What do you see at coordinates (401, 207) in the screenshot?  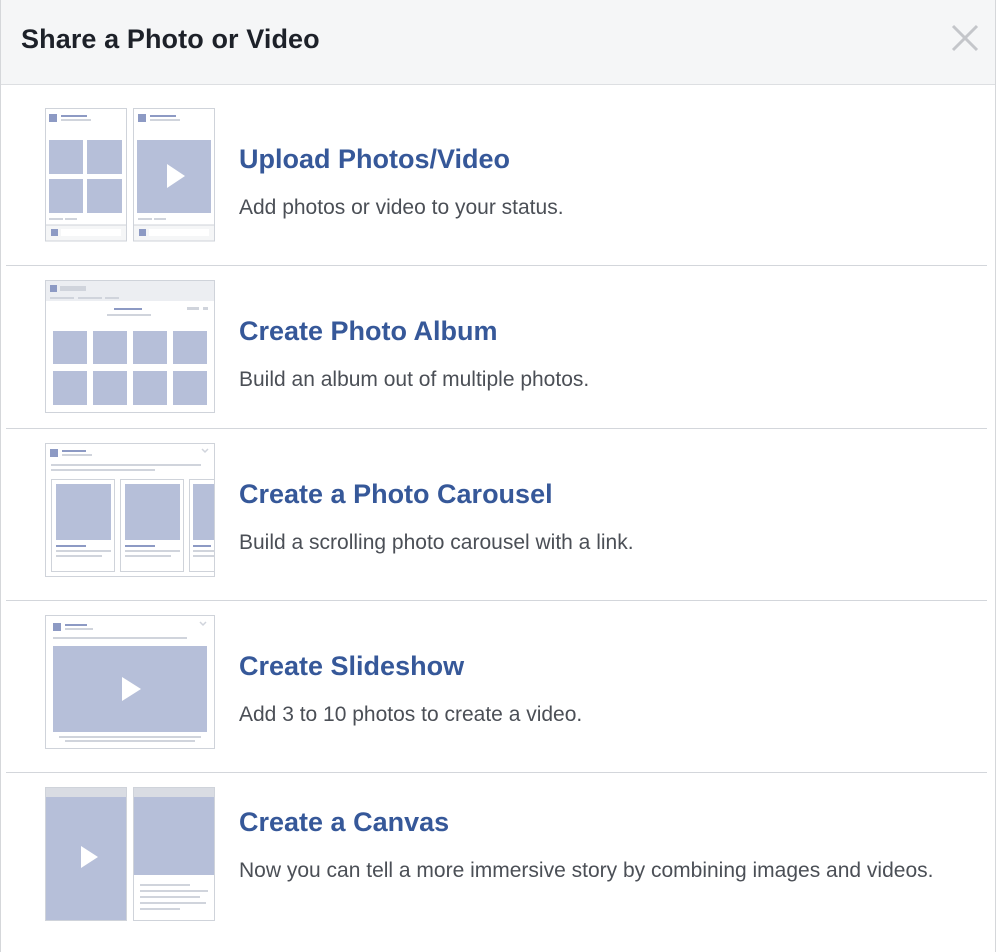 I see `option-description: Add photos or video to your status.` at bounding box center [401, 207].